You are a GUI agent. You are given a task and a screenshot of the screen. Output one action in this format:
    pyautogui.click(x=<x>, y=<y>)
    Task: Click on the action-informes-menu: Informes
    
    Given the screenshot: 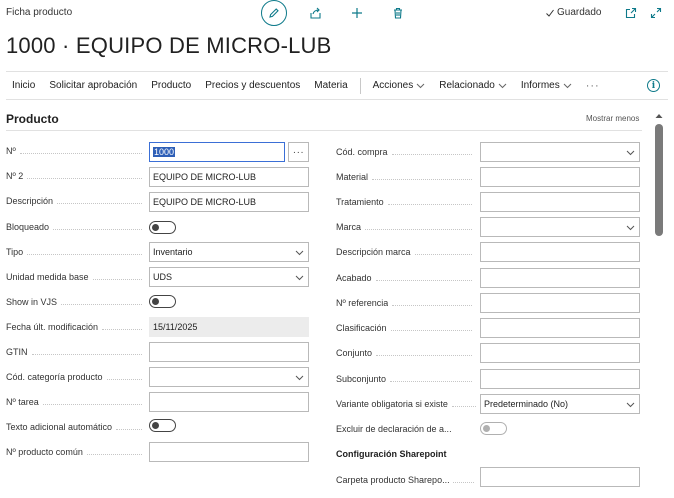 What is the action you would take?
    pyautogui.click(x=546, y=85)
    